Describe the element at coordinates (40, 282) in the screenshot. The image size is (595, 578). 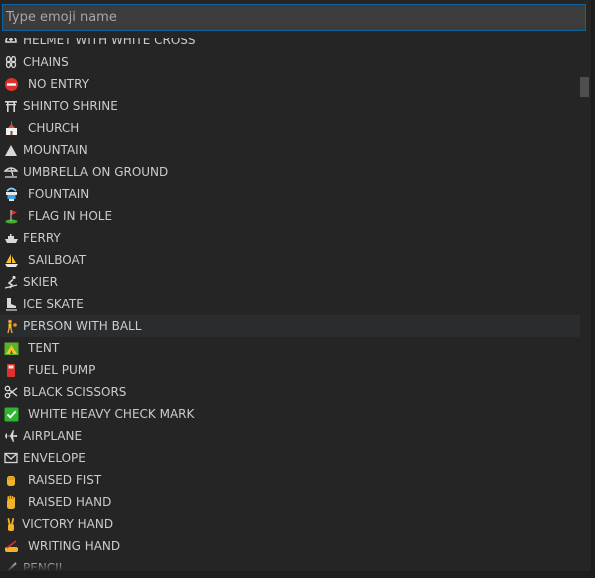
I see `emoji-name-label: SKIER` at that location.